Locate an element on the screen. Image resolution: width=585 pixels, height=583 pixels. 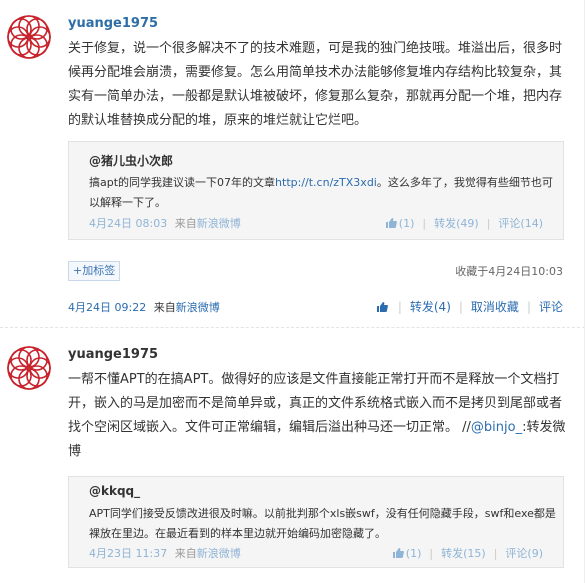
comment-button: 评论 is located at coordinates (551, 307).